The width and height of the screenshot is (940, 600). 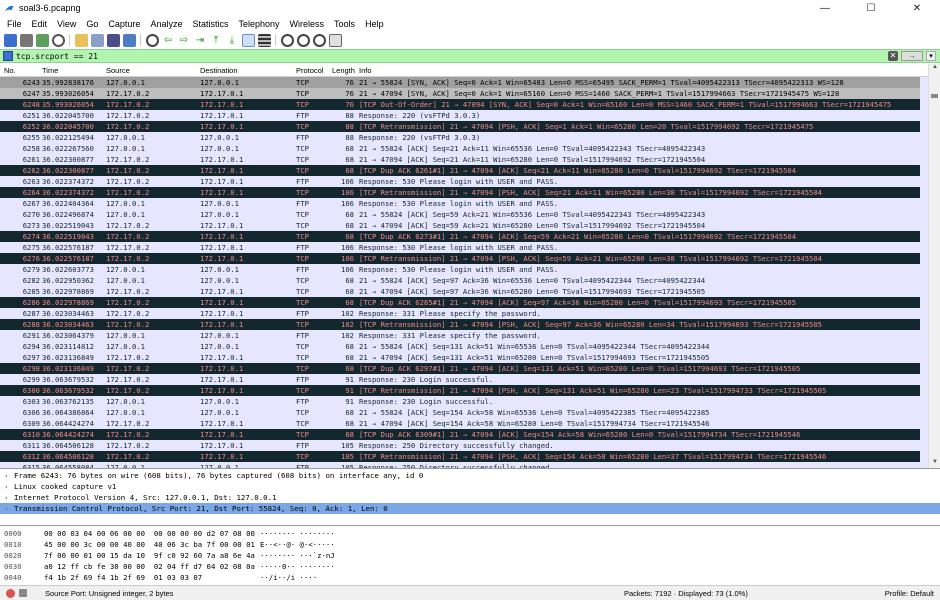 What do you see at coordinates (23, 593) in the screenshot?
I see `capture-comment-icon` at bounding box center [23, 593].